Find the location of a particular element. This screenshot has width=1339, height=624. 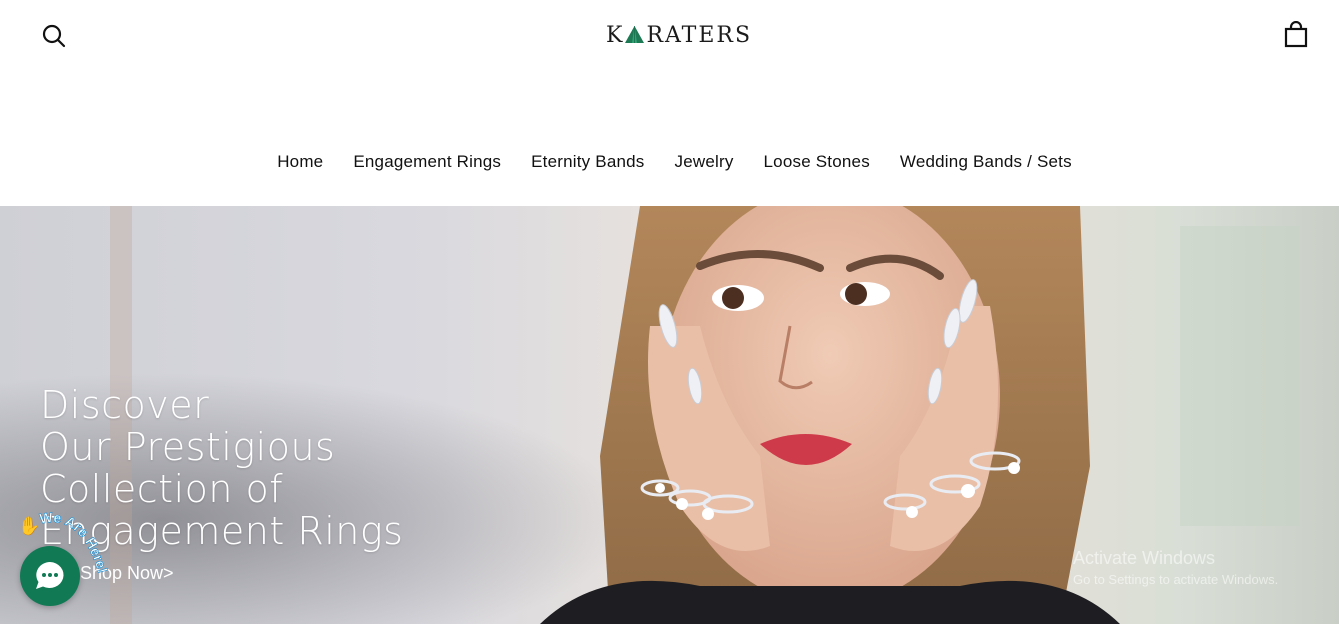

nav-item-eternity-bands: Eternity Bands is located at coordinates (587, 162).